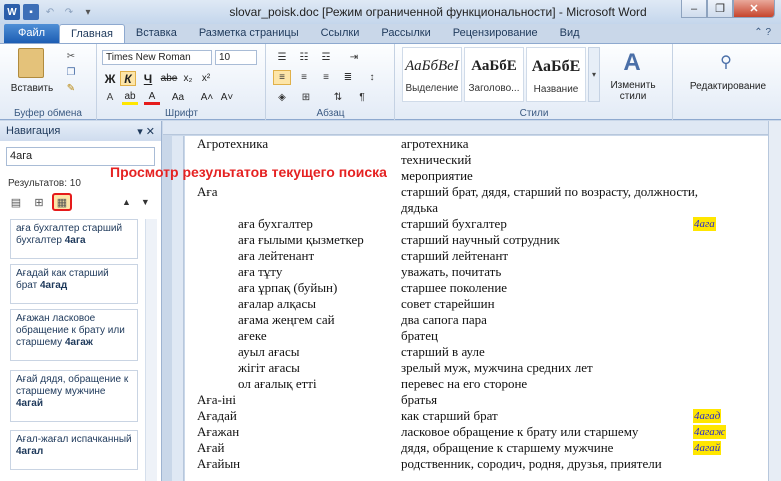  What do you see at coordinates (594, 74) in the screenshot?
I see `styles-scroll-icon: ▾` at bounding box center [594, 74].